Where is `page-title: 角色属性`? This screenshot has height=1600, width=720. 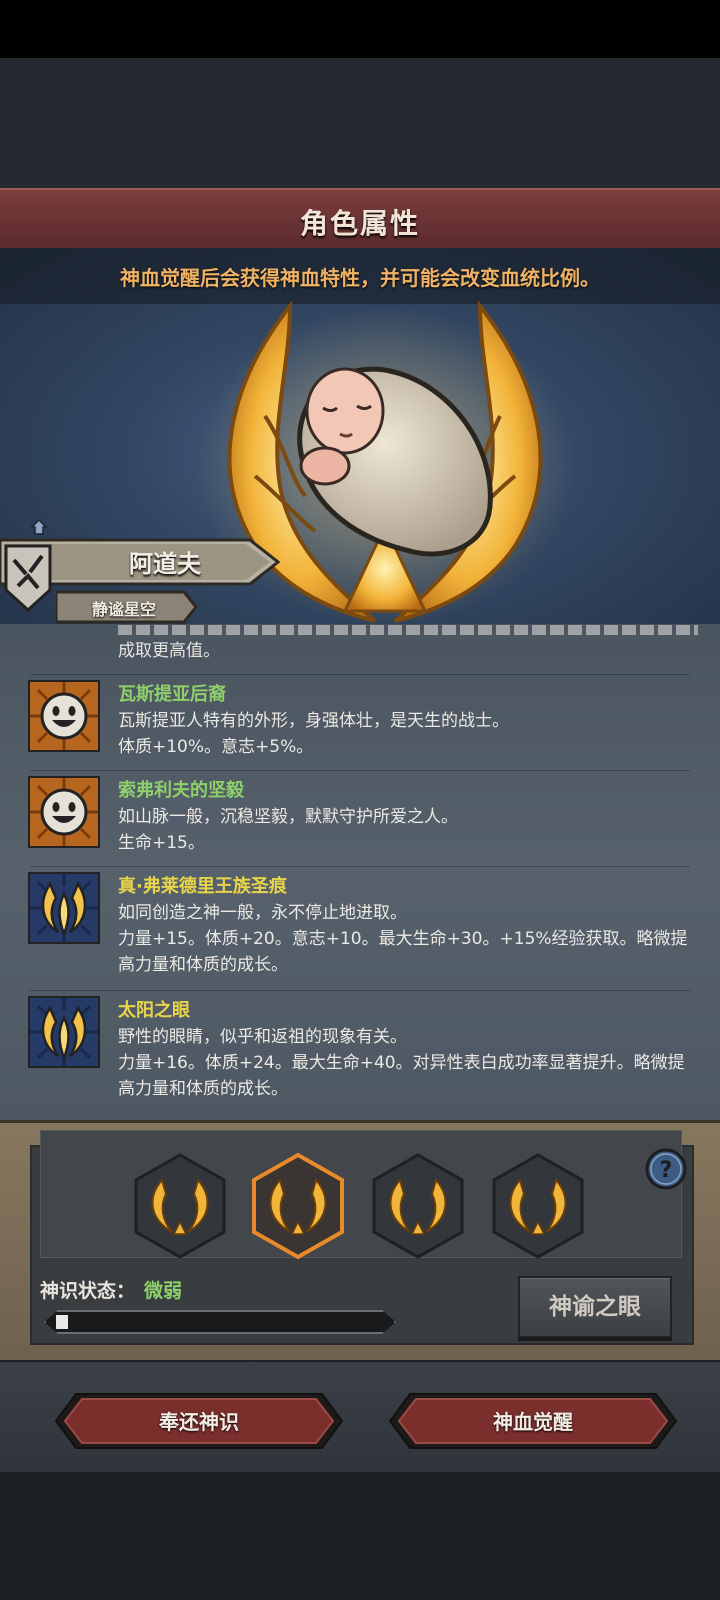 page-title: 角色属性 is located at coordinates (359, 223).